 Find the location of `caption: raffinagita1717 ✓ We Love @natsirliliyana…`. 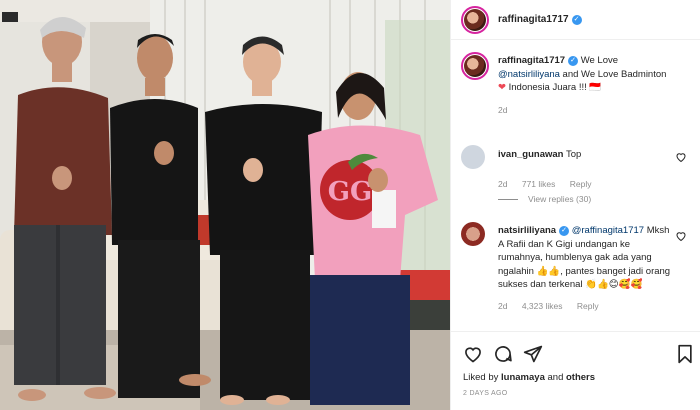

caption: raffinagita1717 ✓ We Love @natsirliliyana… is located at coordinates (577, 83).